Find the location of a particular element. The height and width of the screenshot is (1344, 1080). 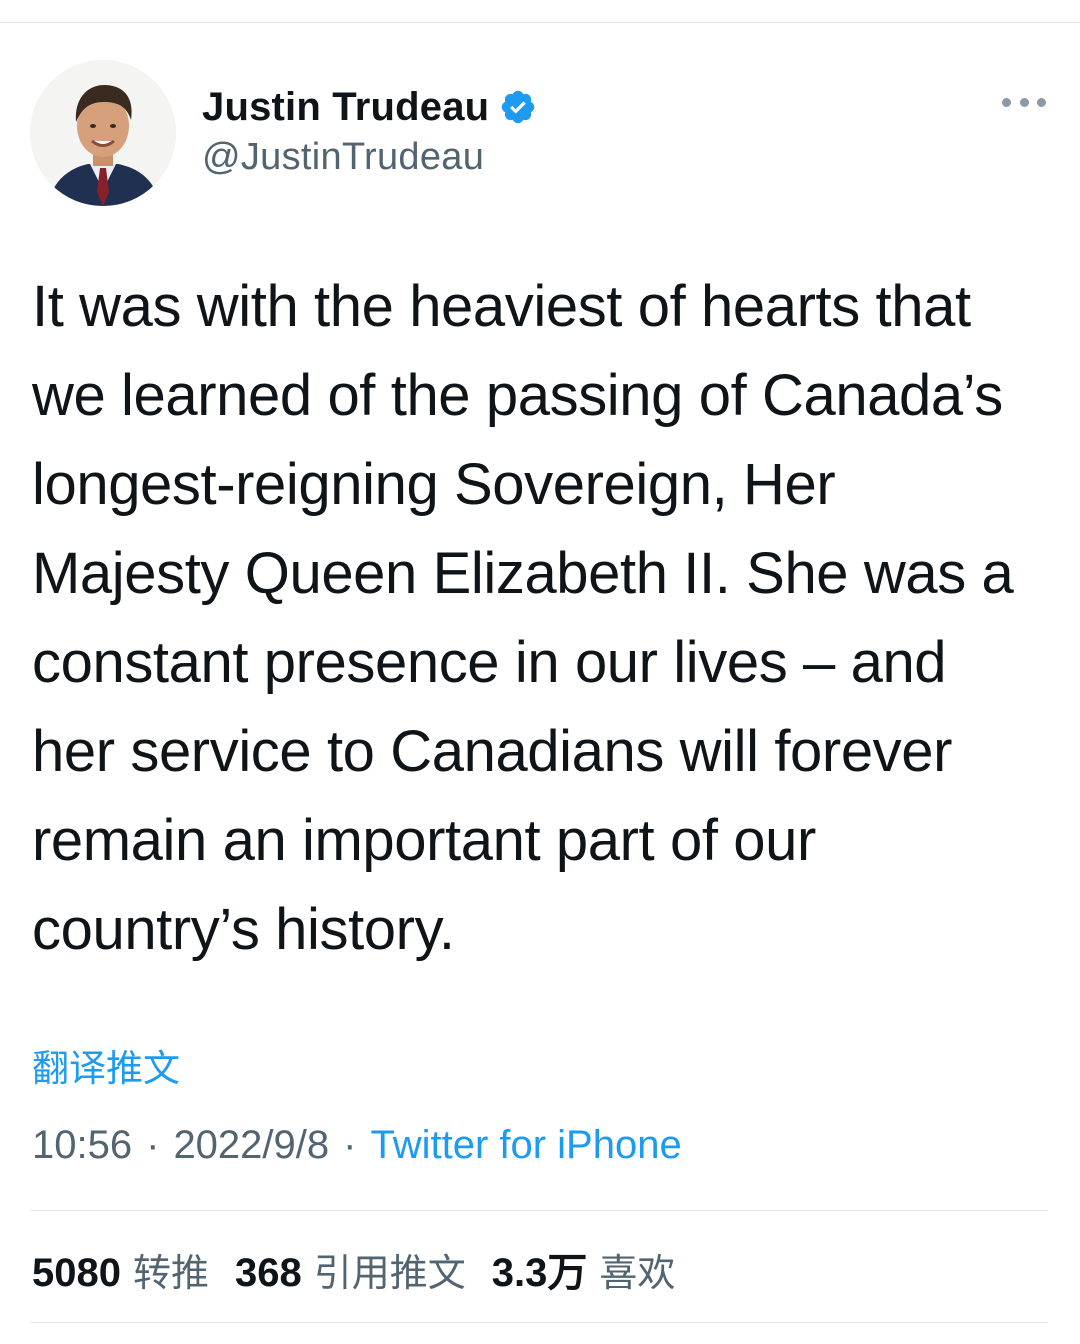

quotes-stat: 368 引用推文 is located at coordinates (350, 1269).